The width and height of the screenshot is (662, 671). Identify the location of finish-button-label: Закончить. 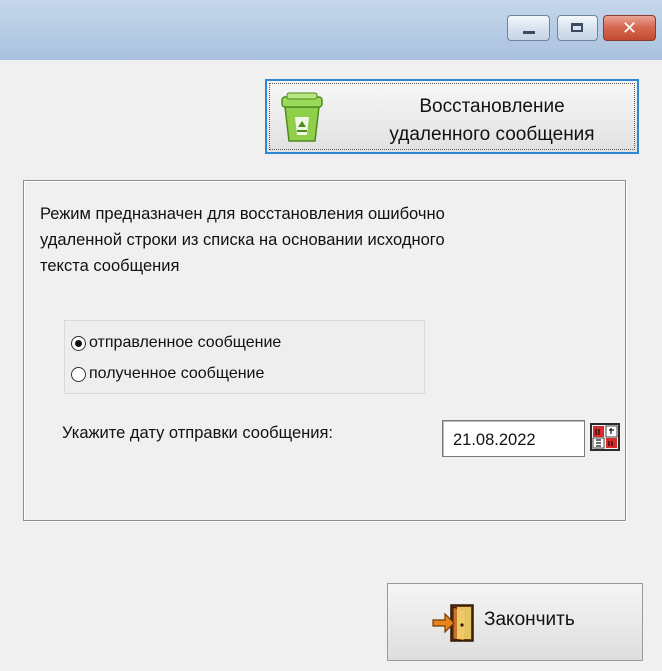
(529, 619).